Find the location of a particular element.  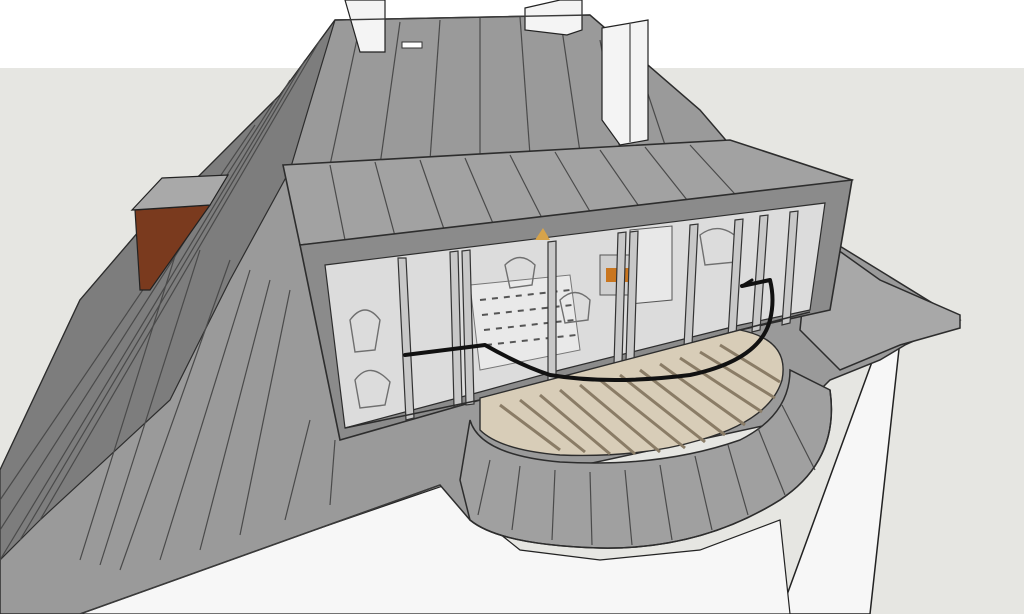

chimney-right is located at coordinates (625, 82).